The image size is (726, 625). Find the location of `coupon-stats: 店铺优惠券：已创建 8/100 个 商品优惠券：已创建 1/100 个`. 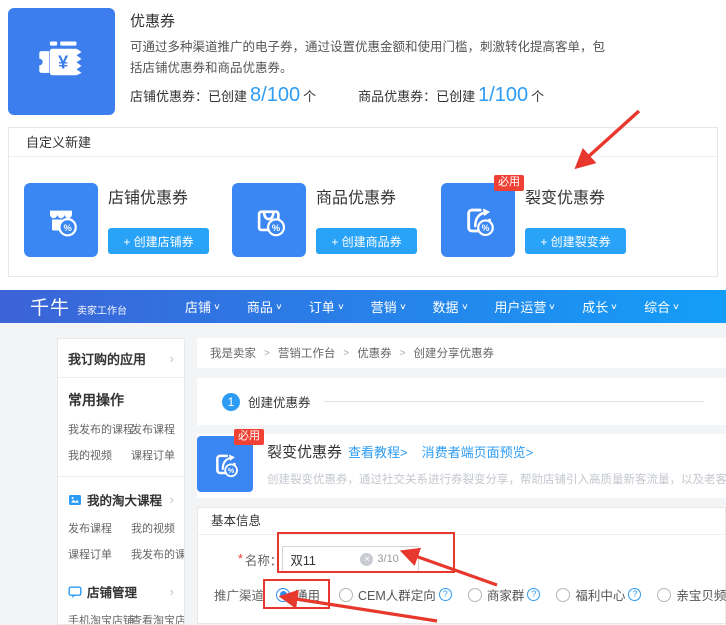

coupon-stats: 店铺优惠券：已创建 8/100 个 商品优惠券：已创建 1/100 个 is located at coordinates (337, 95).